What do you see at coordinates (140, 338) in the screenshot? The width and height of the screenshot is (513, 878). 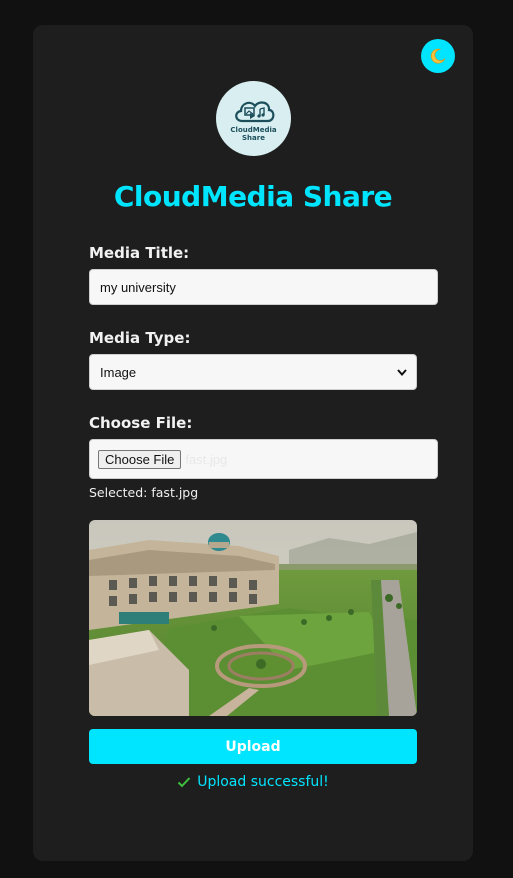 I see `media-type-label: Media Type:` at bounding box center [140, 338].